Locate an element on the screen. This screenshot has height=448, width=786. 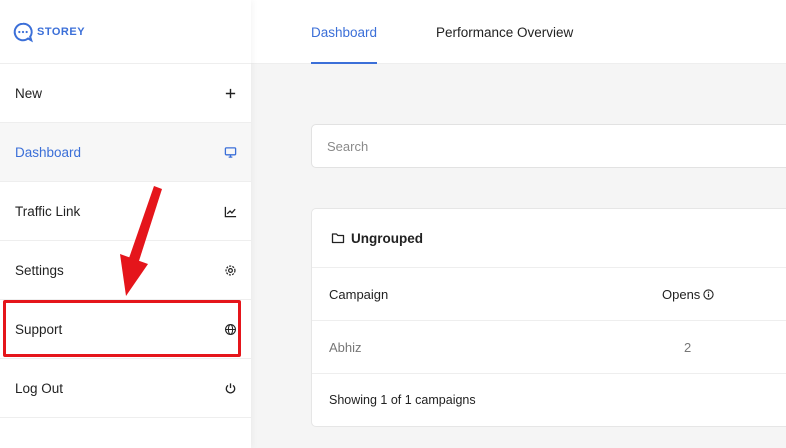
column-header-campaign: Campaign is located at coordinates (359, 294).